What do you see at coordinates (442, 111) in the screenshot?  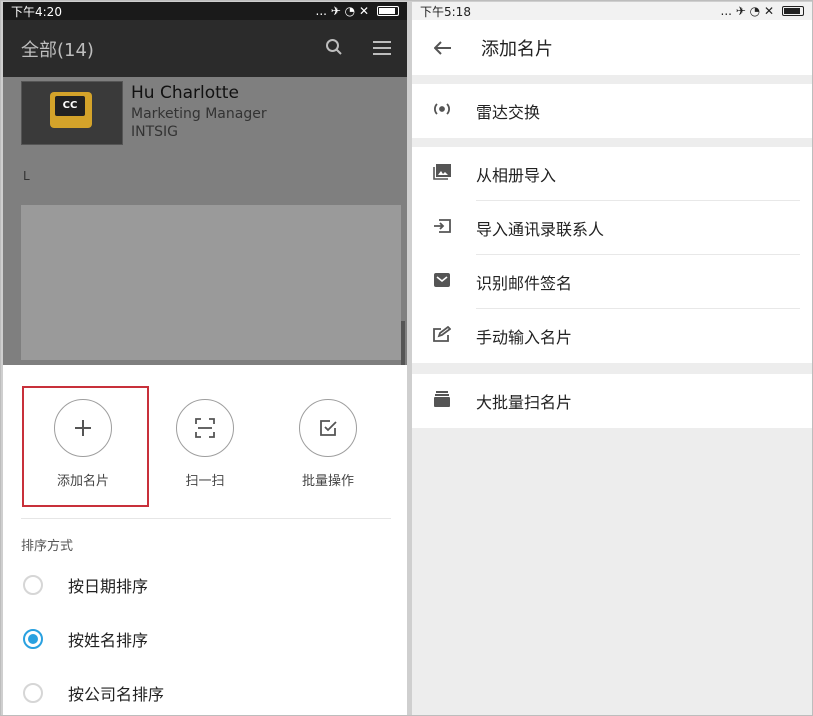 I see `radar-icon` at bounding box center [442, 111].